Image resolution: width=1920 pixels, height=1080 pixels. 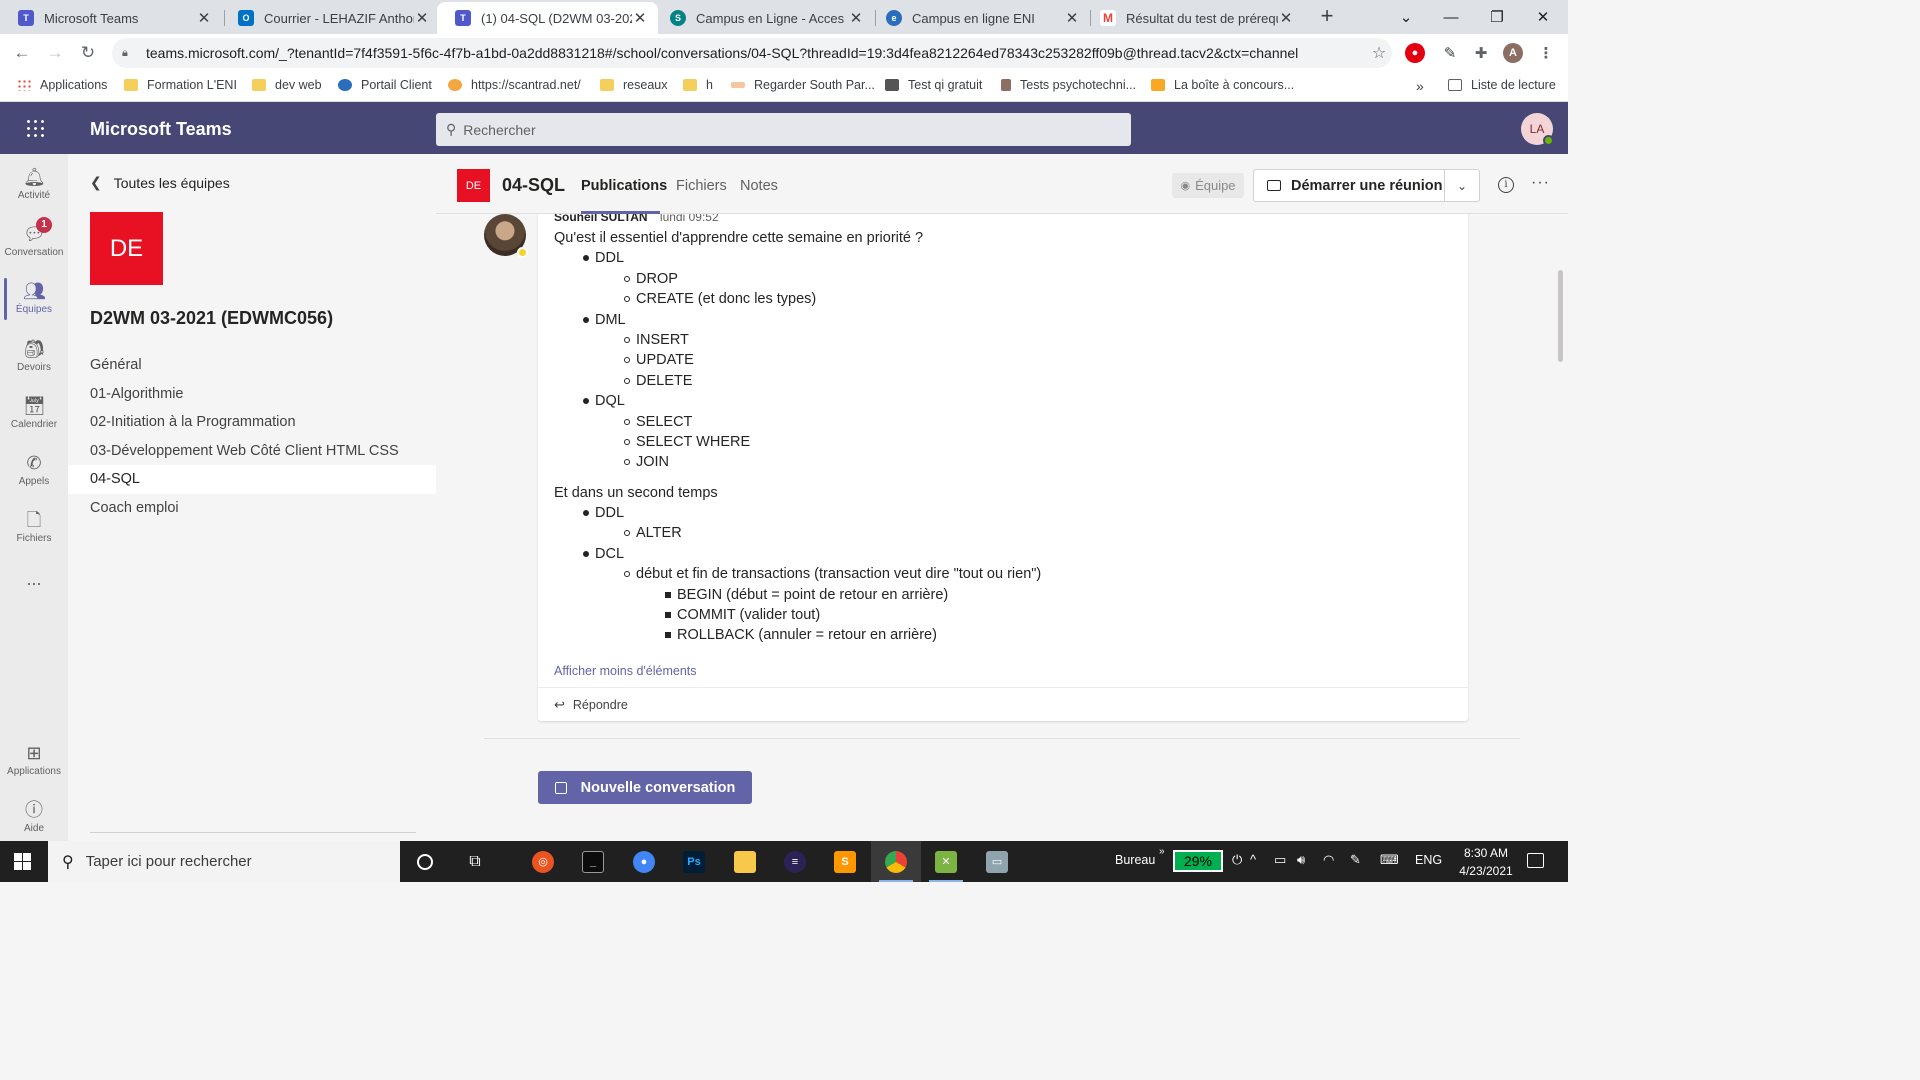 I want to click on tab-search-icon: ⌄, so click(x=1406, y=17).